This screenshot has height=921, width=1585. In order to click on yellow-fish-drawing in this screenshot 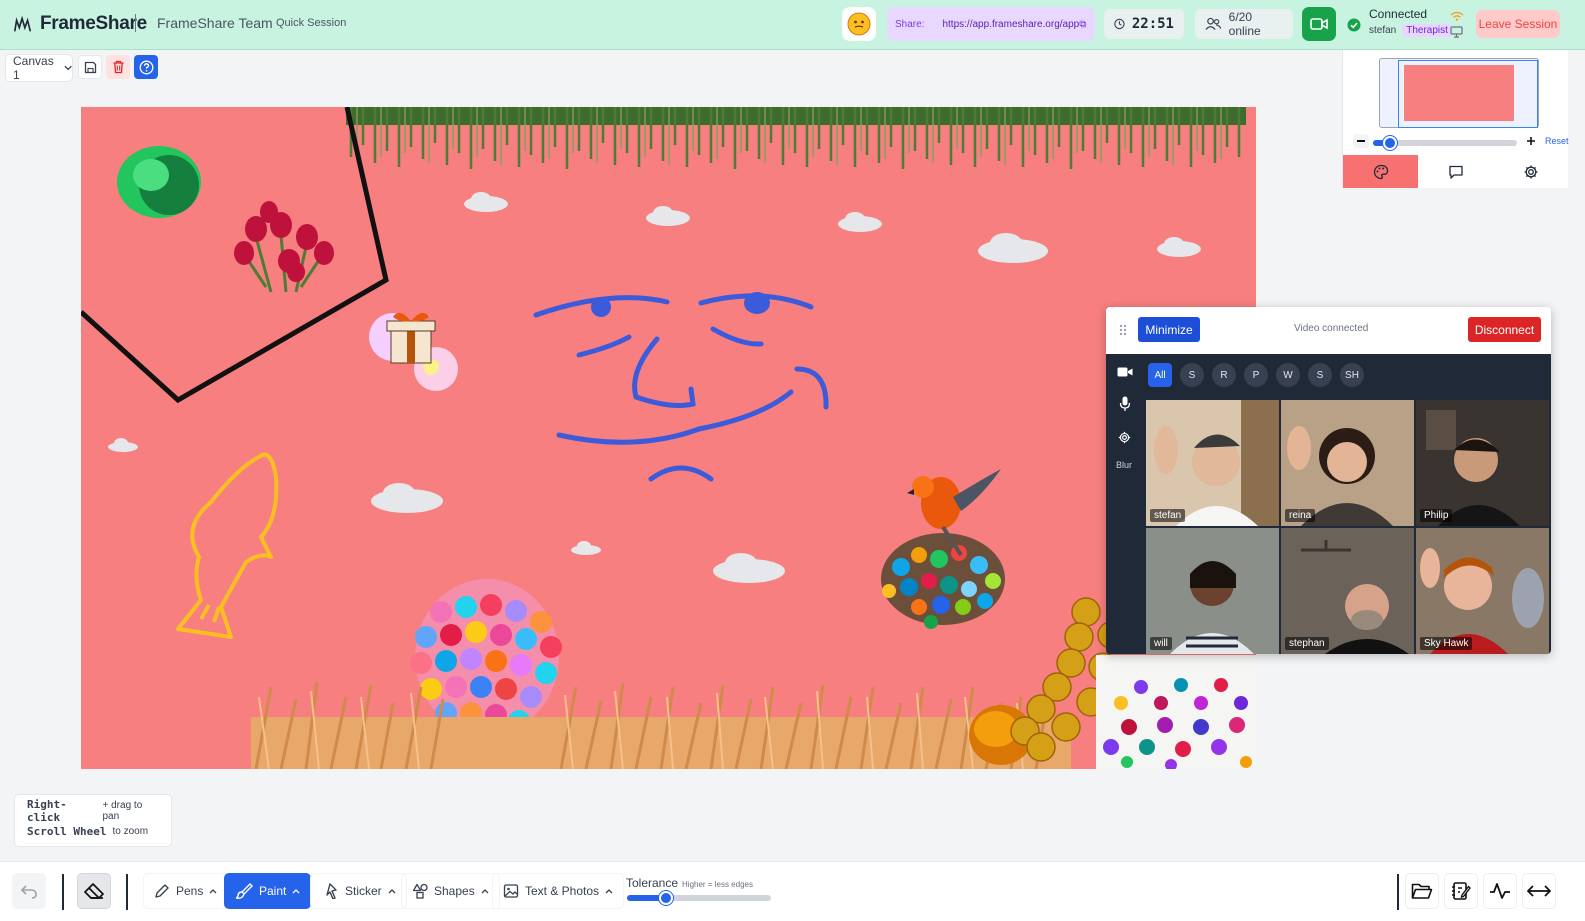, I will do `click(227, 545)`.